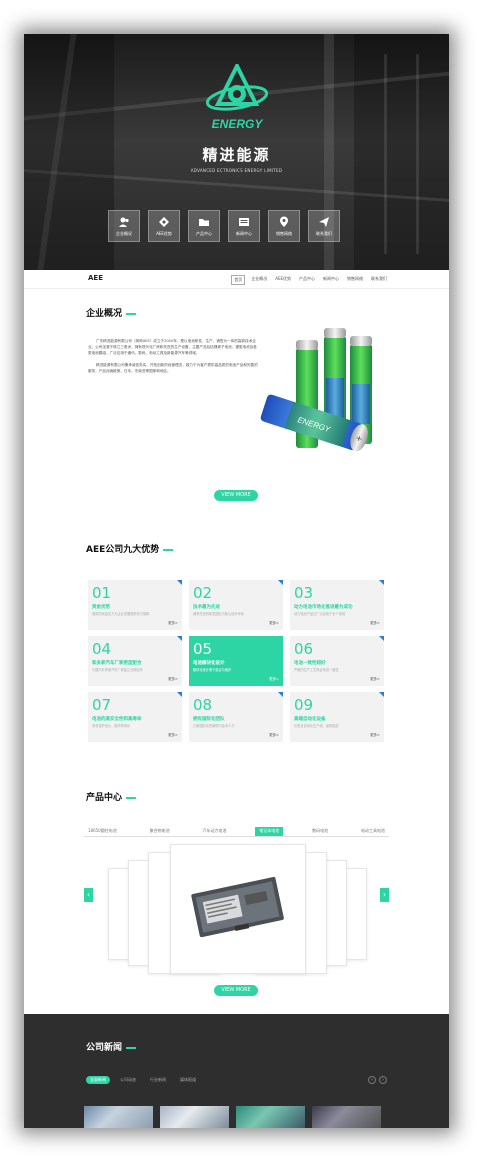  What do you see at coordinates (244, 221) in the screenshot?
I see `news-icon` at bounding box center [244, 221].